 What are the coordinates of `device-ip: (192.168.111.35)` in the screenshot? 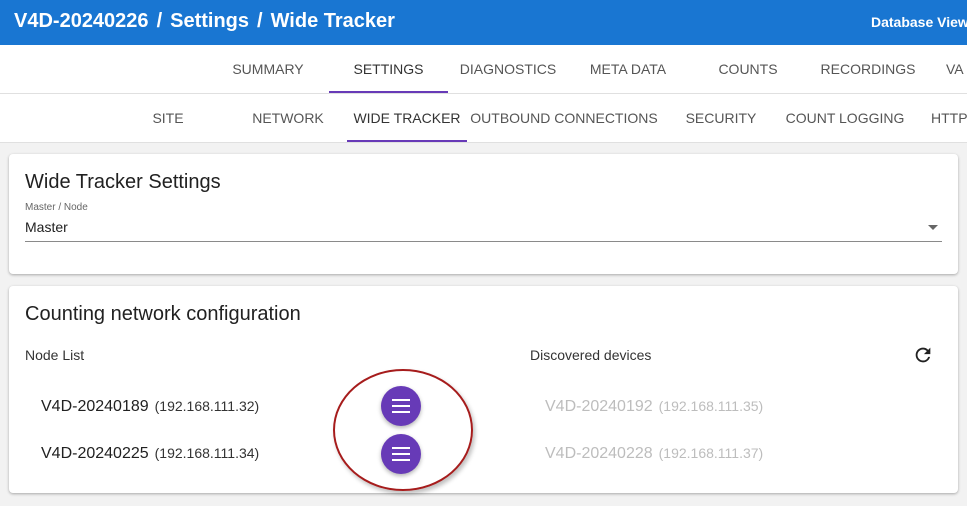 It's located at (711, 406).